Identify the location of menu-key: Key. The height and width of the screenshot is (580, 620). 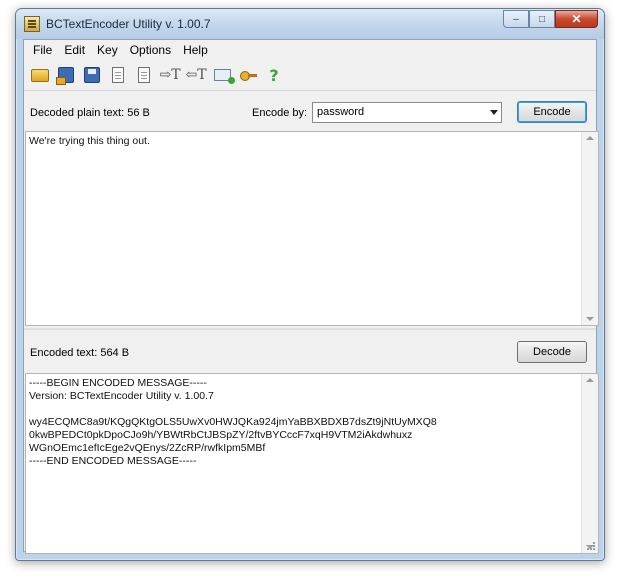
(107, 49).